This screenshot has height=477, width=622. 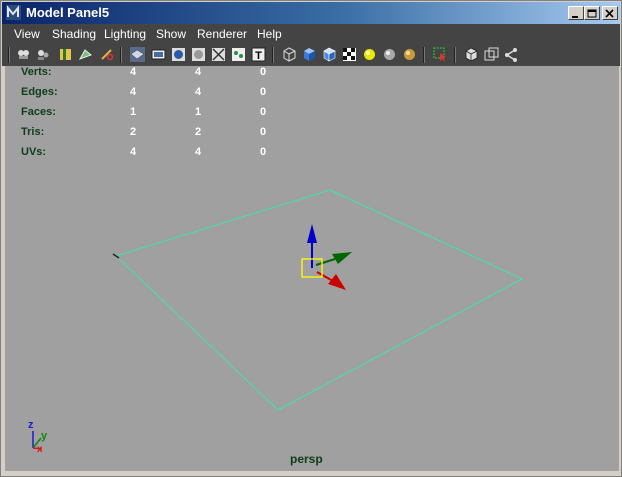 I want to click on menu-renderer: Renderer, so click(x=222, y=34).